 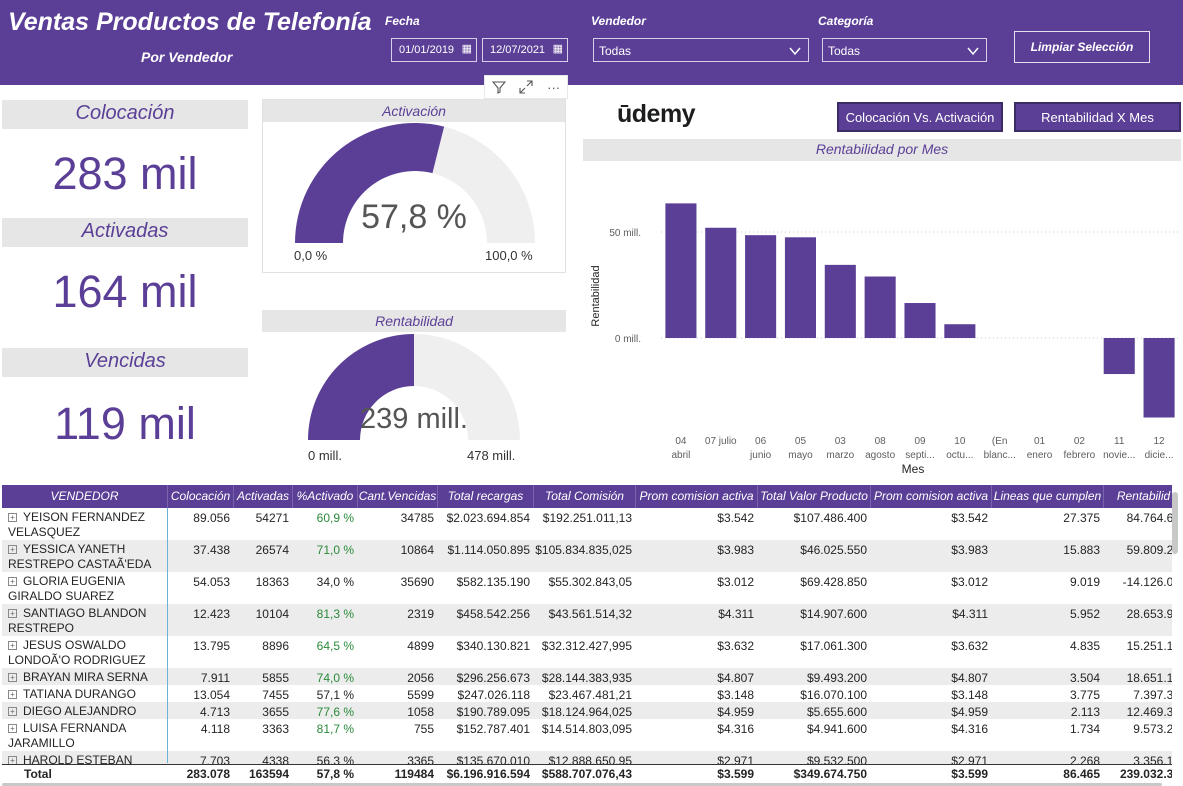 I want to click on table-cell: 755, so click(x=423, y=729).